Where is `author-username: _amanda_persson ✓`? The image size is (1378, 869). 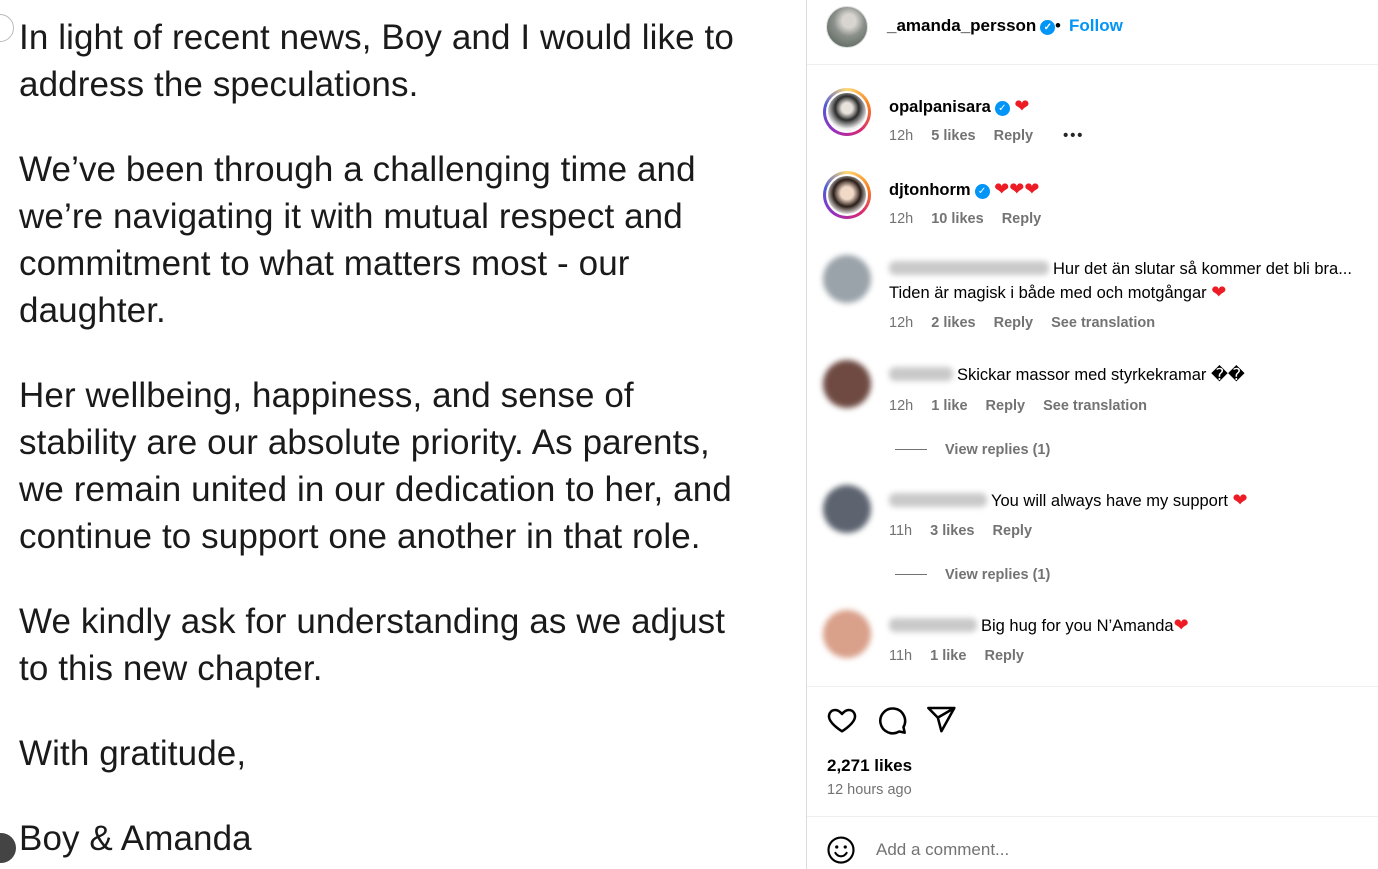
author-username: _amanda_persson ✓ is located at coordinates (971, 26).